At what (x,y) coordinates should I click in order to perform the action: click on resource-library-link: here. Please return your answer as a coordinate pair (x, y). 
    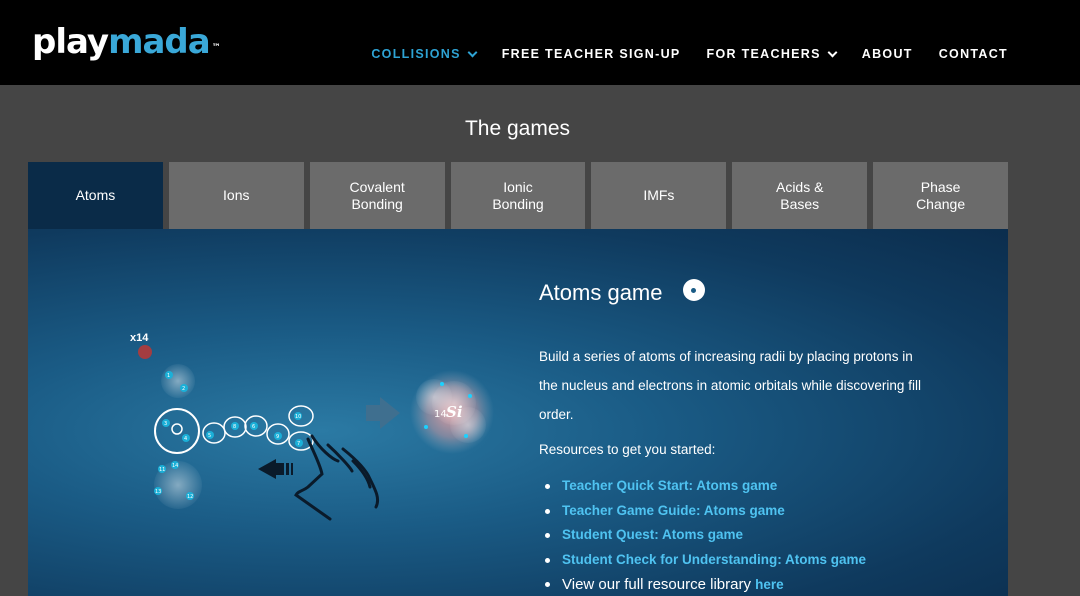
    Looking at the image, I should click on (769, 584).